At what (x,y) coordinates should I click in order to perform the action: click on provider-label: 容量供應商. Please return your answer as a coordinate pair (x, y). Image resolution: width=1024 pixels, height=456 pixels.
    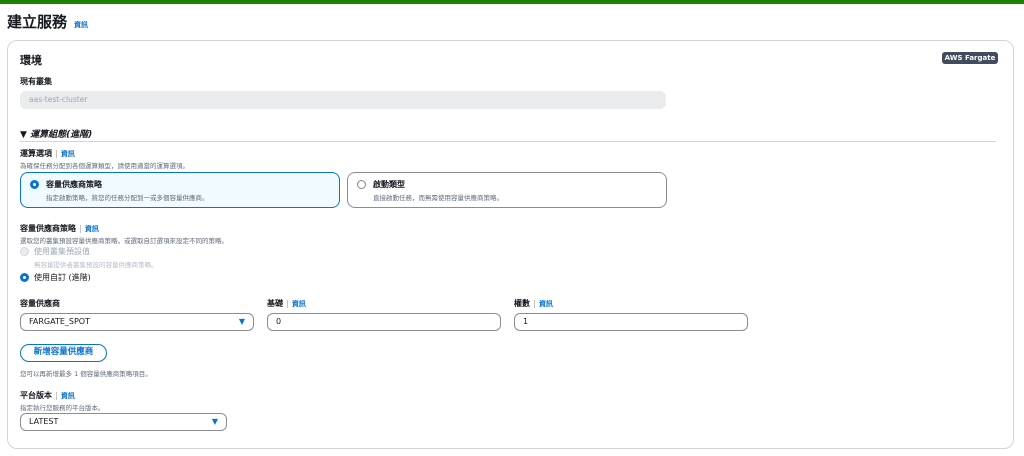
    Looking at the image, I should click on (40, 303).